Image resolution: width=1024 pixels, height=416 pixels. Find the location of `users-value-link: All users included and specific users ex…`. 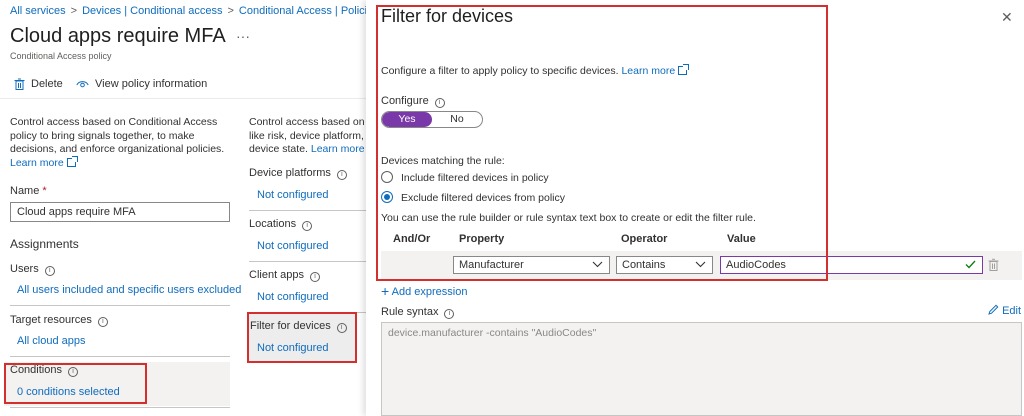

users-value-link: All users included and specific users ex… is located at coordinates (129, 290).